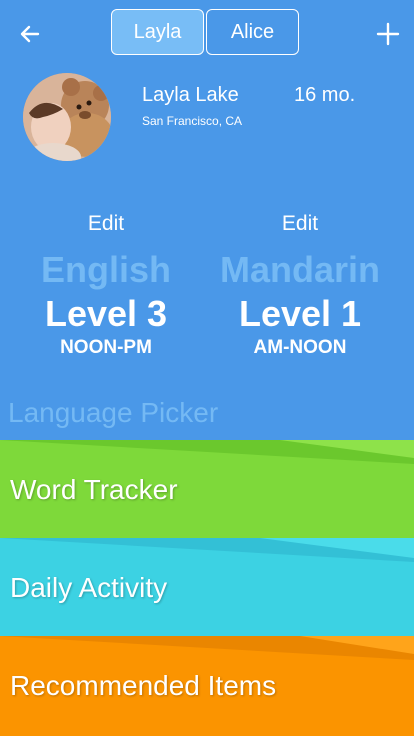  I want to click on child-selector: Layla Alice, so click(205, 32).